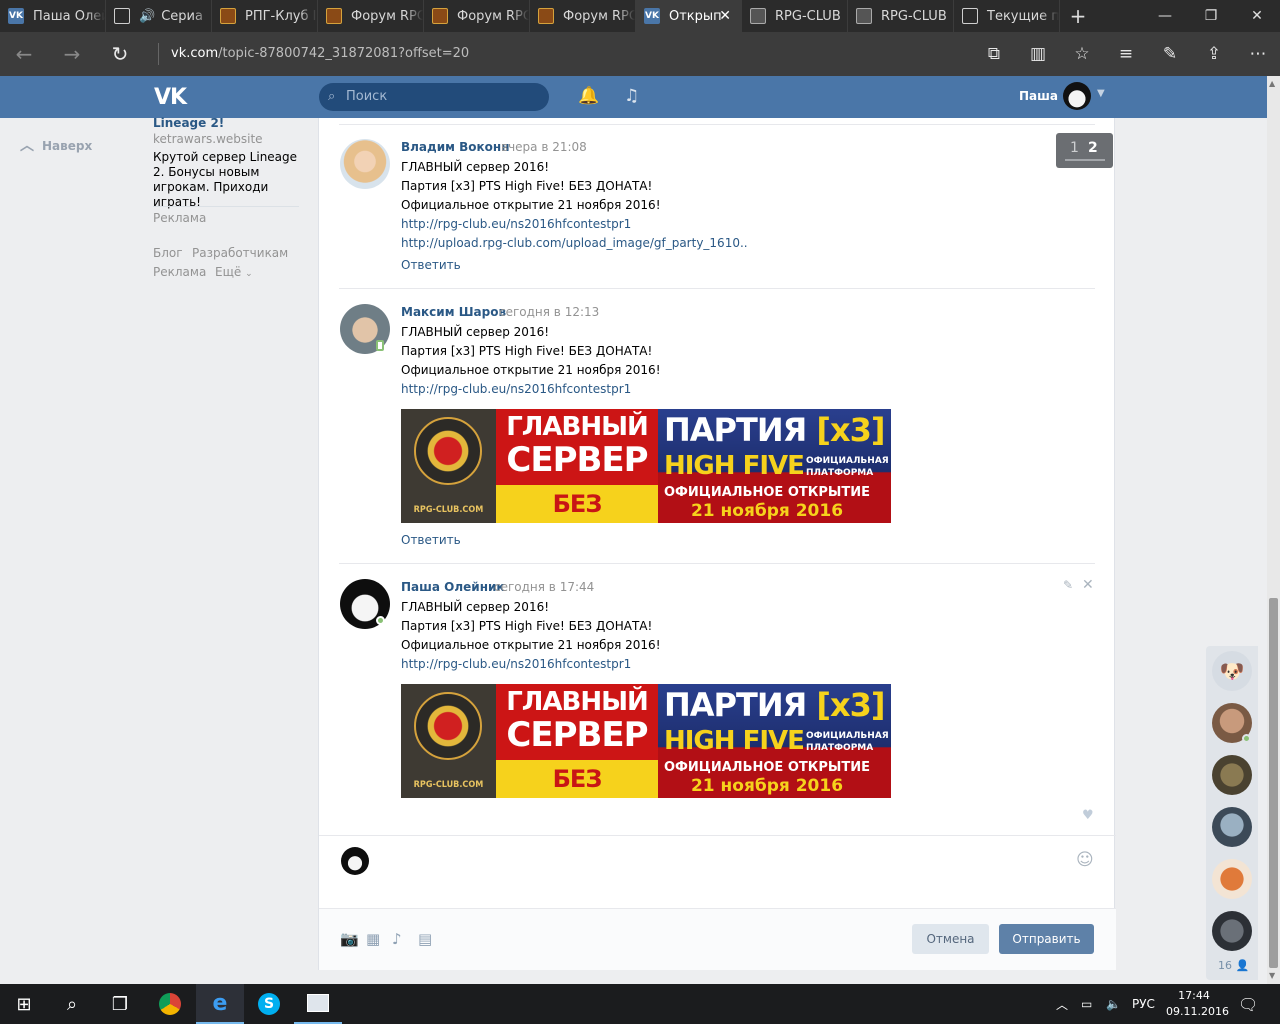 This screenshot has height=1024, width=1280. What do you see at coordinates (24, 54) in the screenshot?
I see `back-arrow-icon: ←` at bounding box center [24, 54].